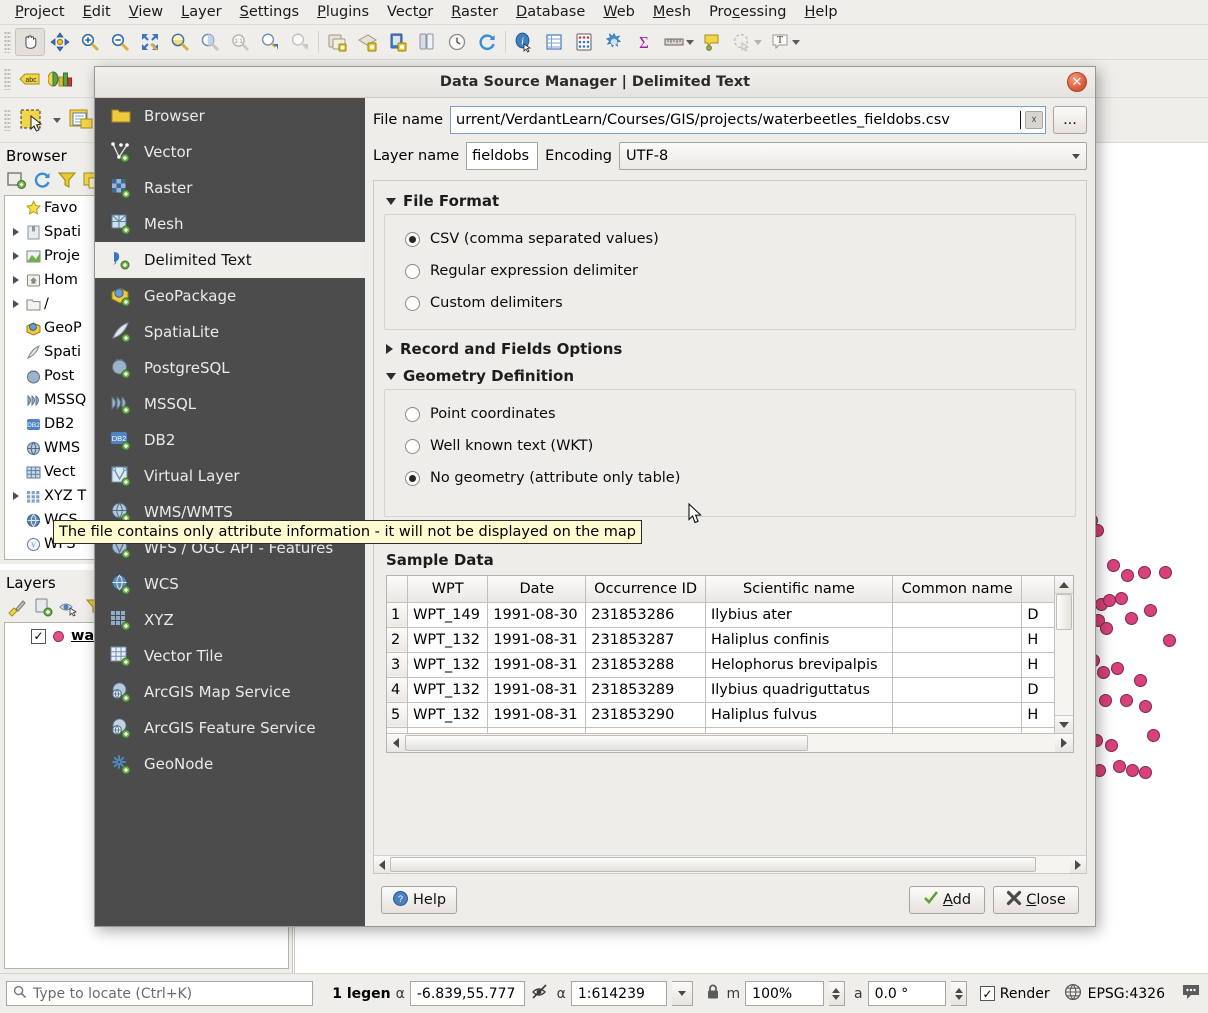 The width and height of the screenshot is (1208, 1013). What do you see at coordinates (457, 42) in the screenshot?
I see `temporal-controller-icon` at bounding box center [457, 42].